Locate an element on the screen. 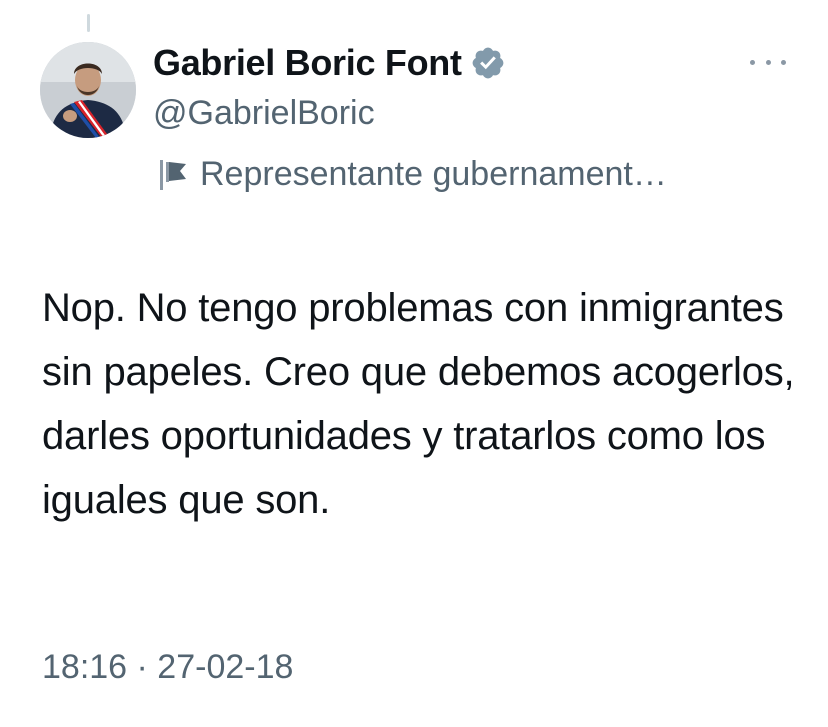 Image resolution: width=828 pixels, height=727 pixels. flag-icon is located at coordinates (173, 175).